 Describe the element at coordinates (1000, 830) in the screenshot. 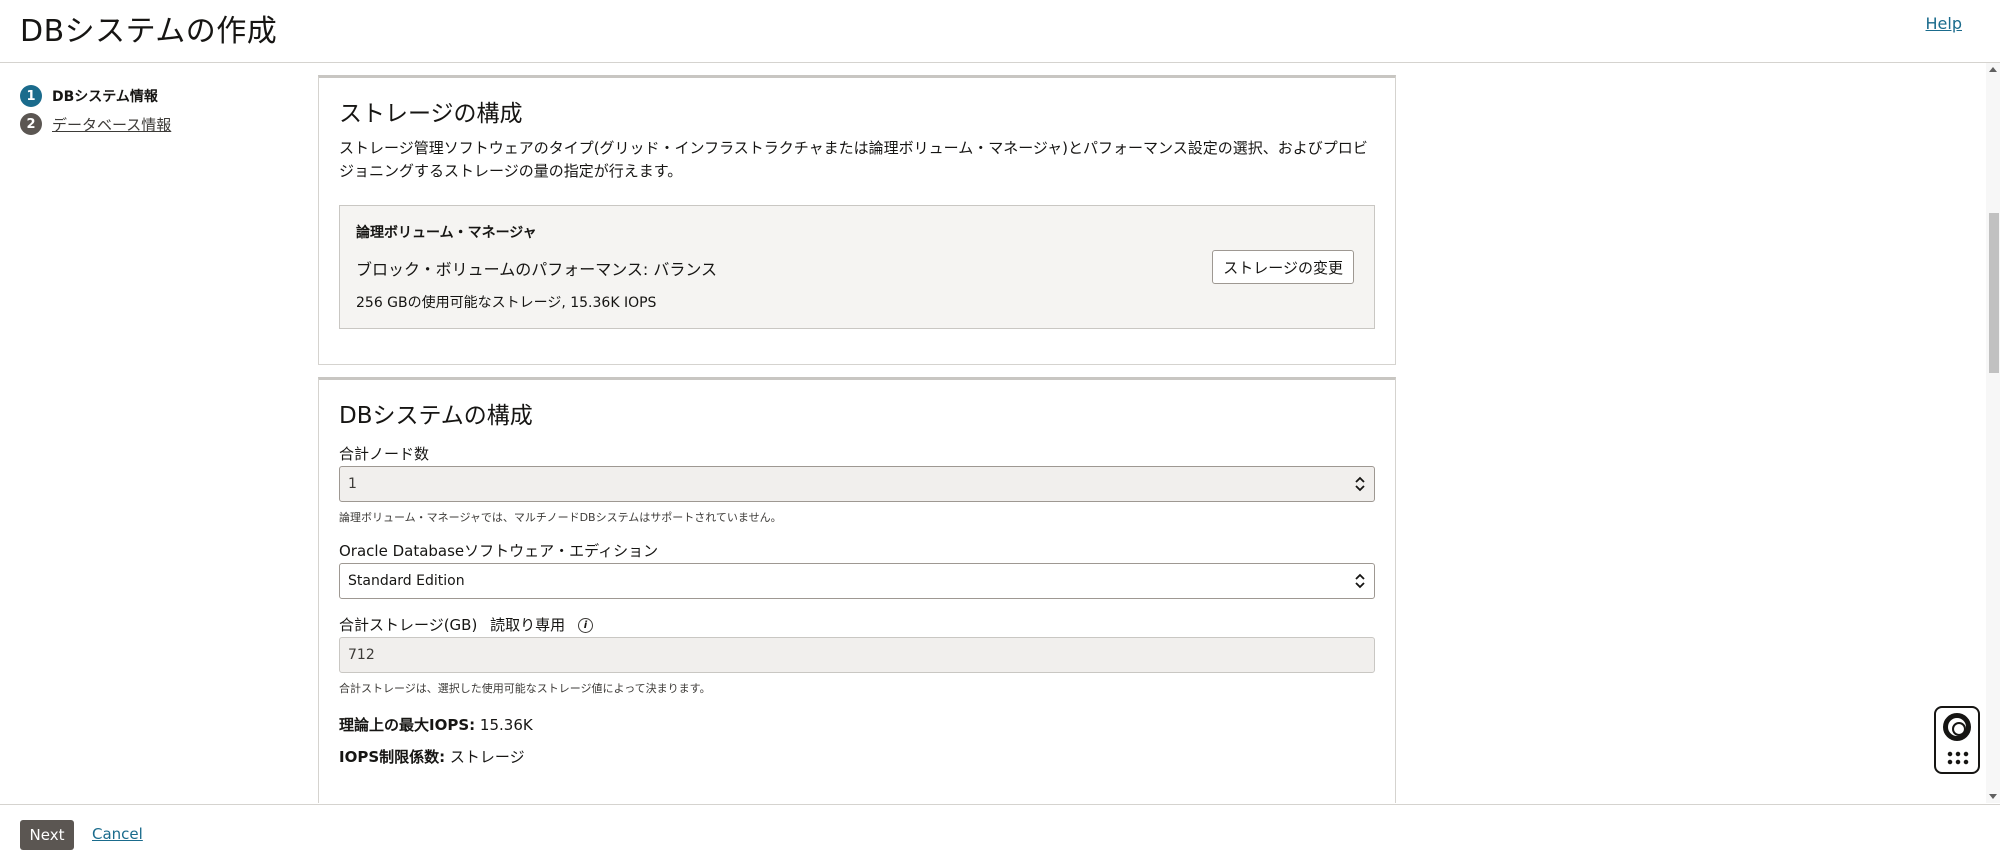

I see `footer-bar: Next Cancel` at that location.